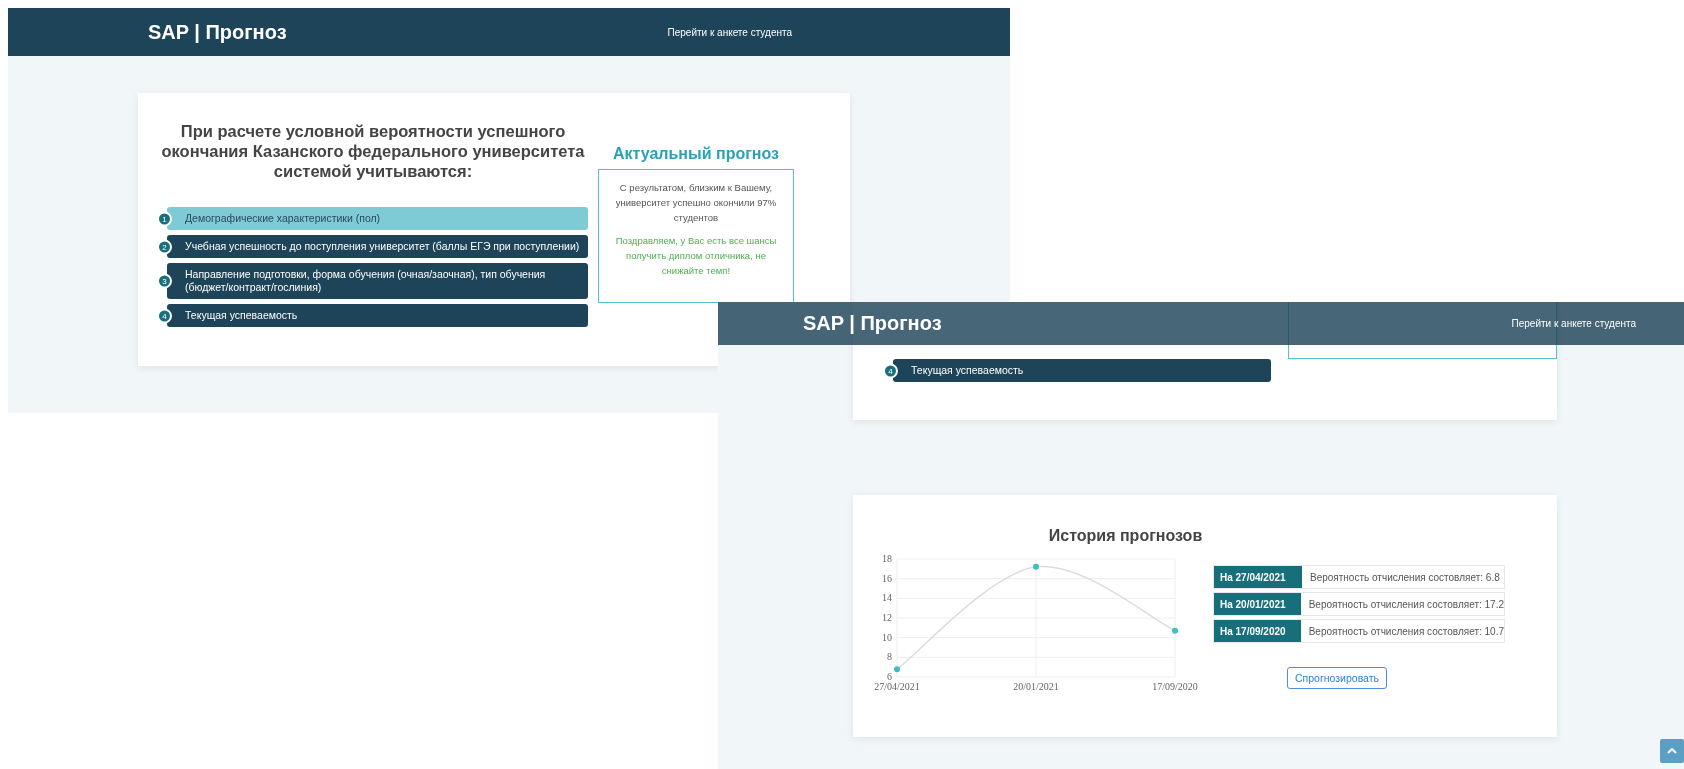 The height and width of the screenshot is (769, 1684). What do you see at coordinates (164, 246) in the screenshot?
I see `step-number: 2` at bounding box center [164, 246].